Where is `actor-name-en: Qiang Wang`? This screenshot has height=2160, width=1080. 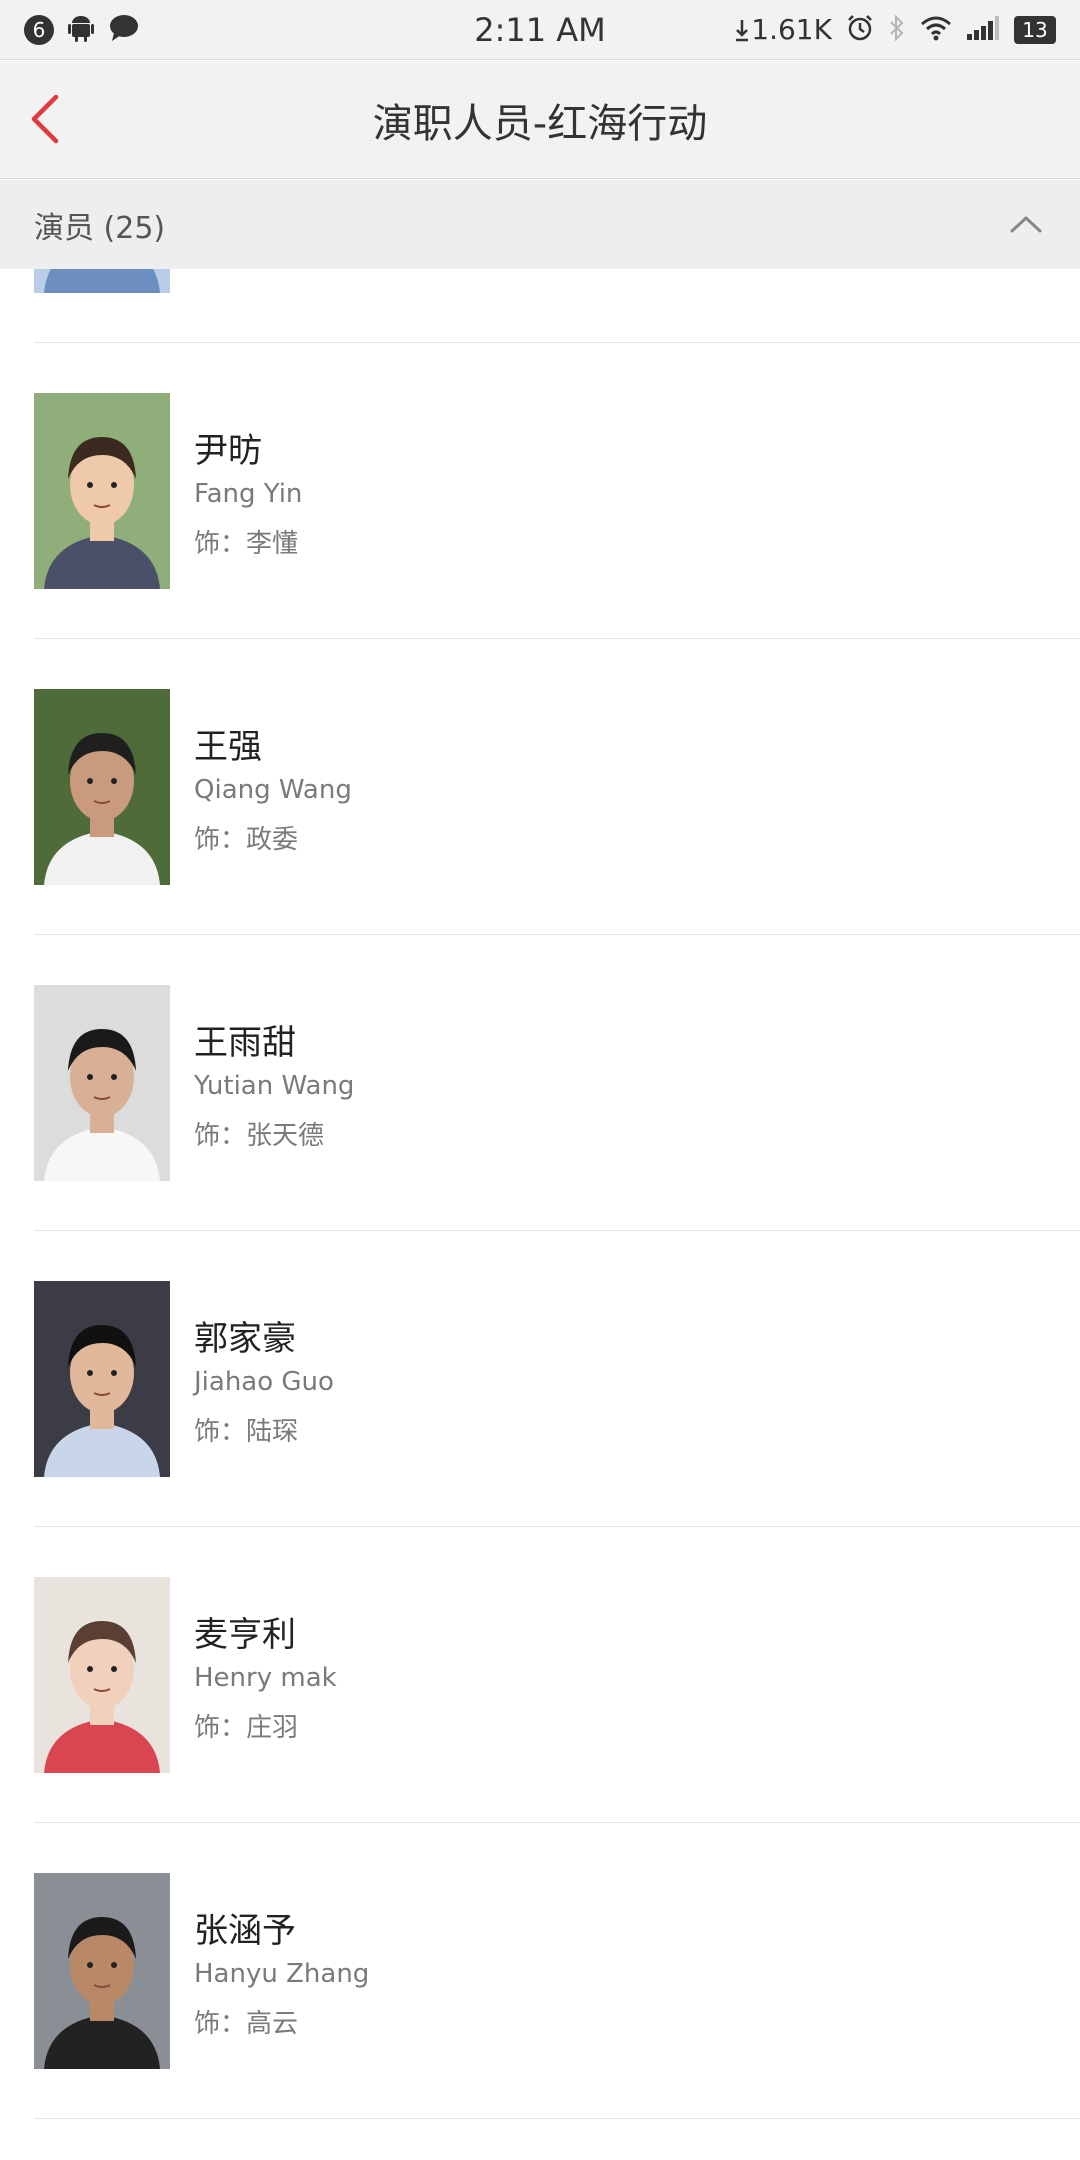 actor-name-en: Qiang Wang is located at coordinates (273, 790).